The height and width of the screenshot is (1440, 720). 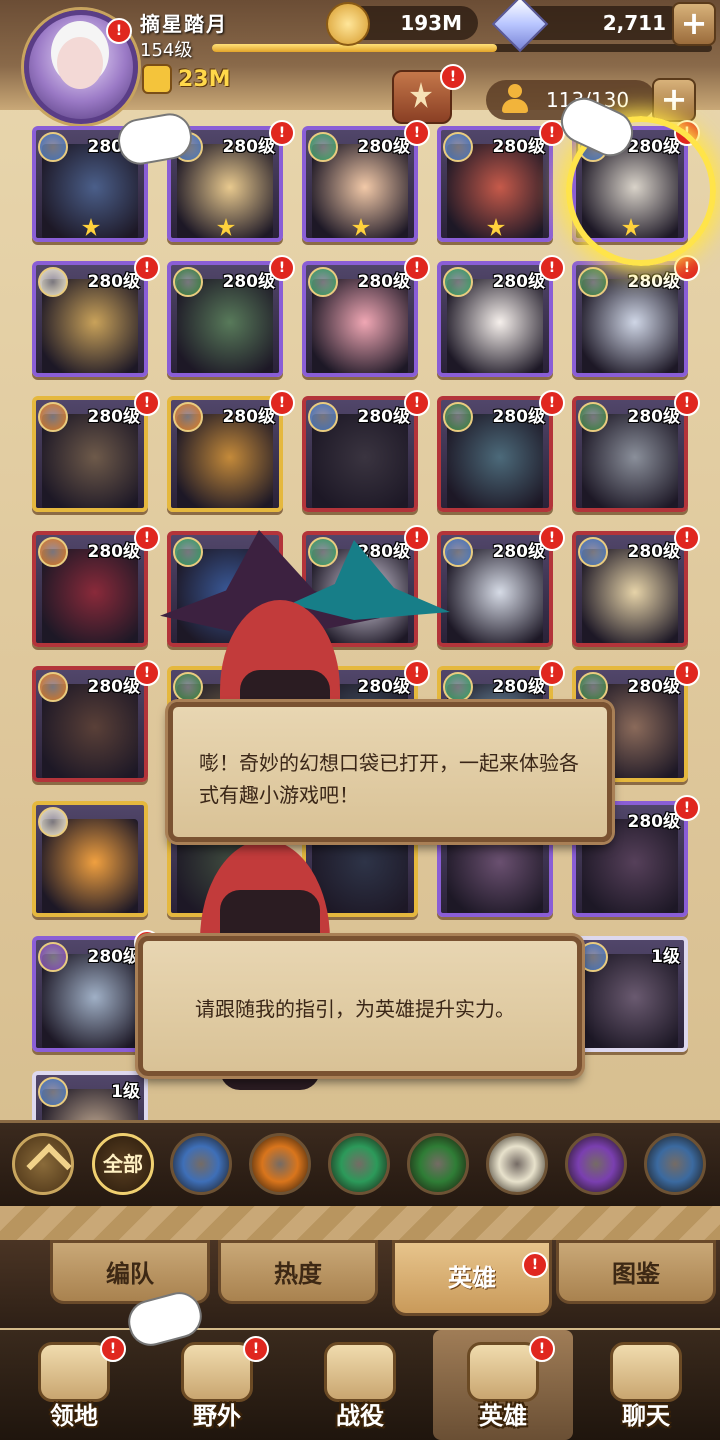 What do you see at coordinates (503, 1385) in the screenshot?
I see `nav-item-3: 英雄!` at bounding box center [503, 1385].